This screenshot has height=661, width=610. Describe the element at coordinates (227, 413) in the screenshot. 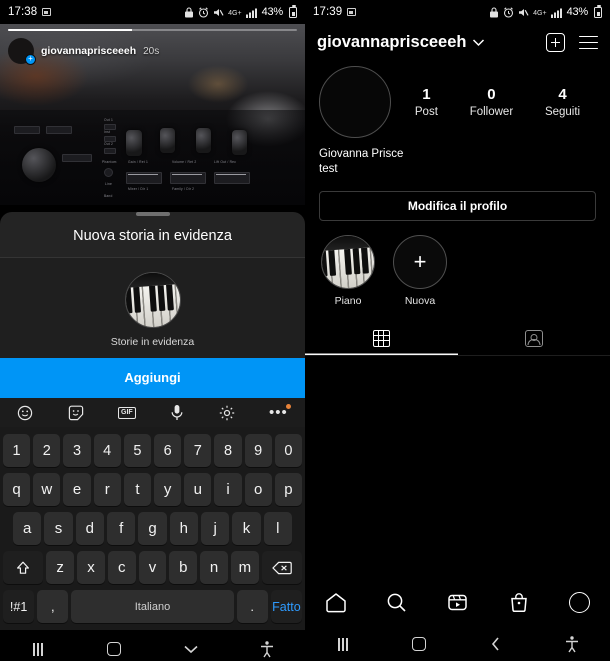

I see `settings-gear-icon` at that location.